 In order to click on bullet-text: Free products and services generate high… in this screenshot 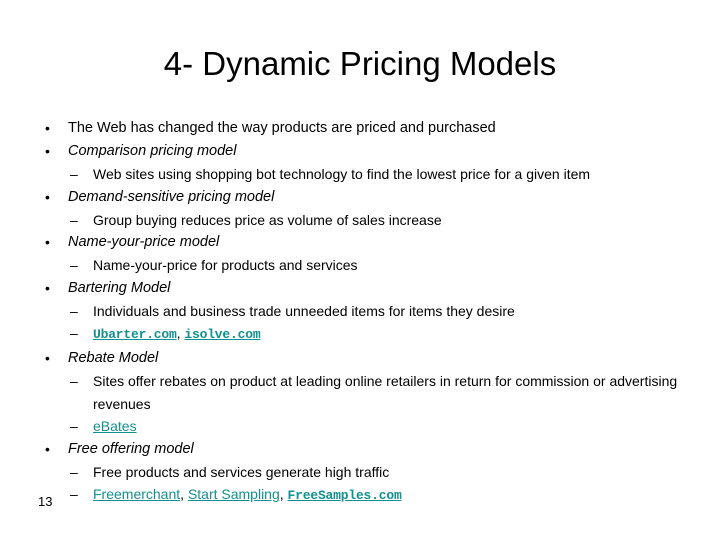, I will do `click(241, 471)`.